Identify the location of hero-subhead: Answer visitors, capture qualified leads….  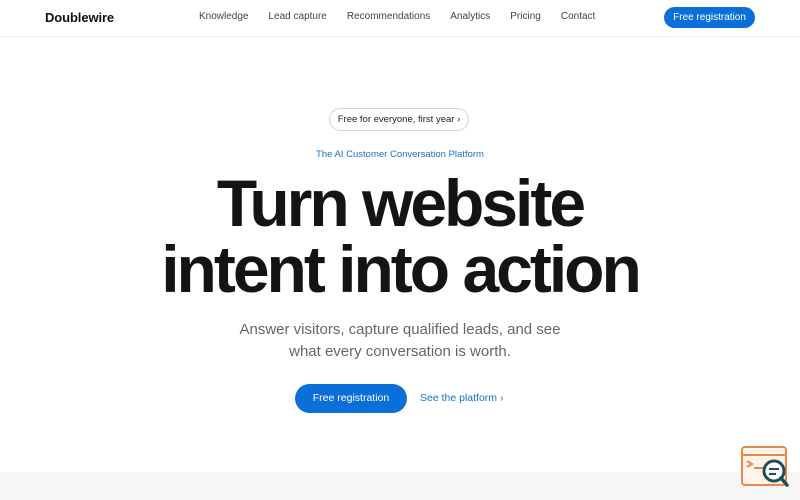
(400, 341).